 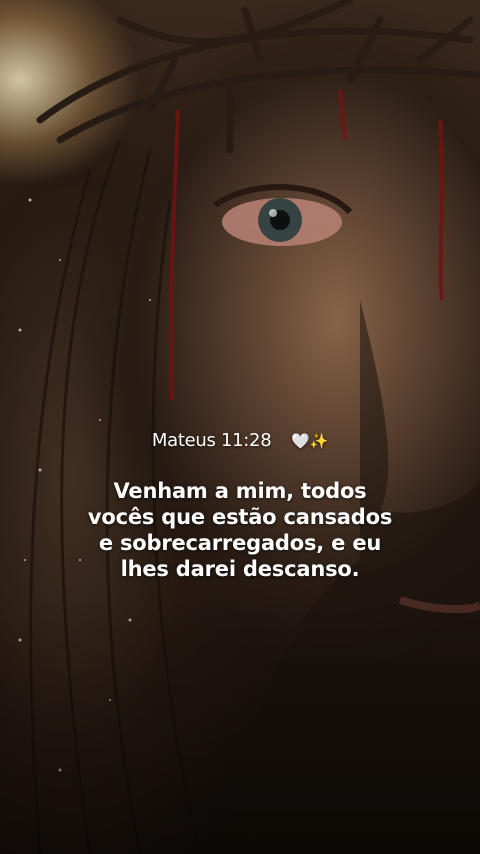 What do you see at coordinates (240, 517) in the screenshot?
I see `verse-line: vocês que estão cansados` at bounding box center [240, 517].